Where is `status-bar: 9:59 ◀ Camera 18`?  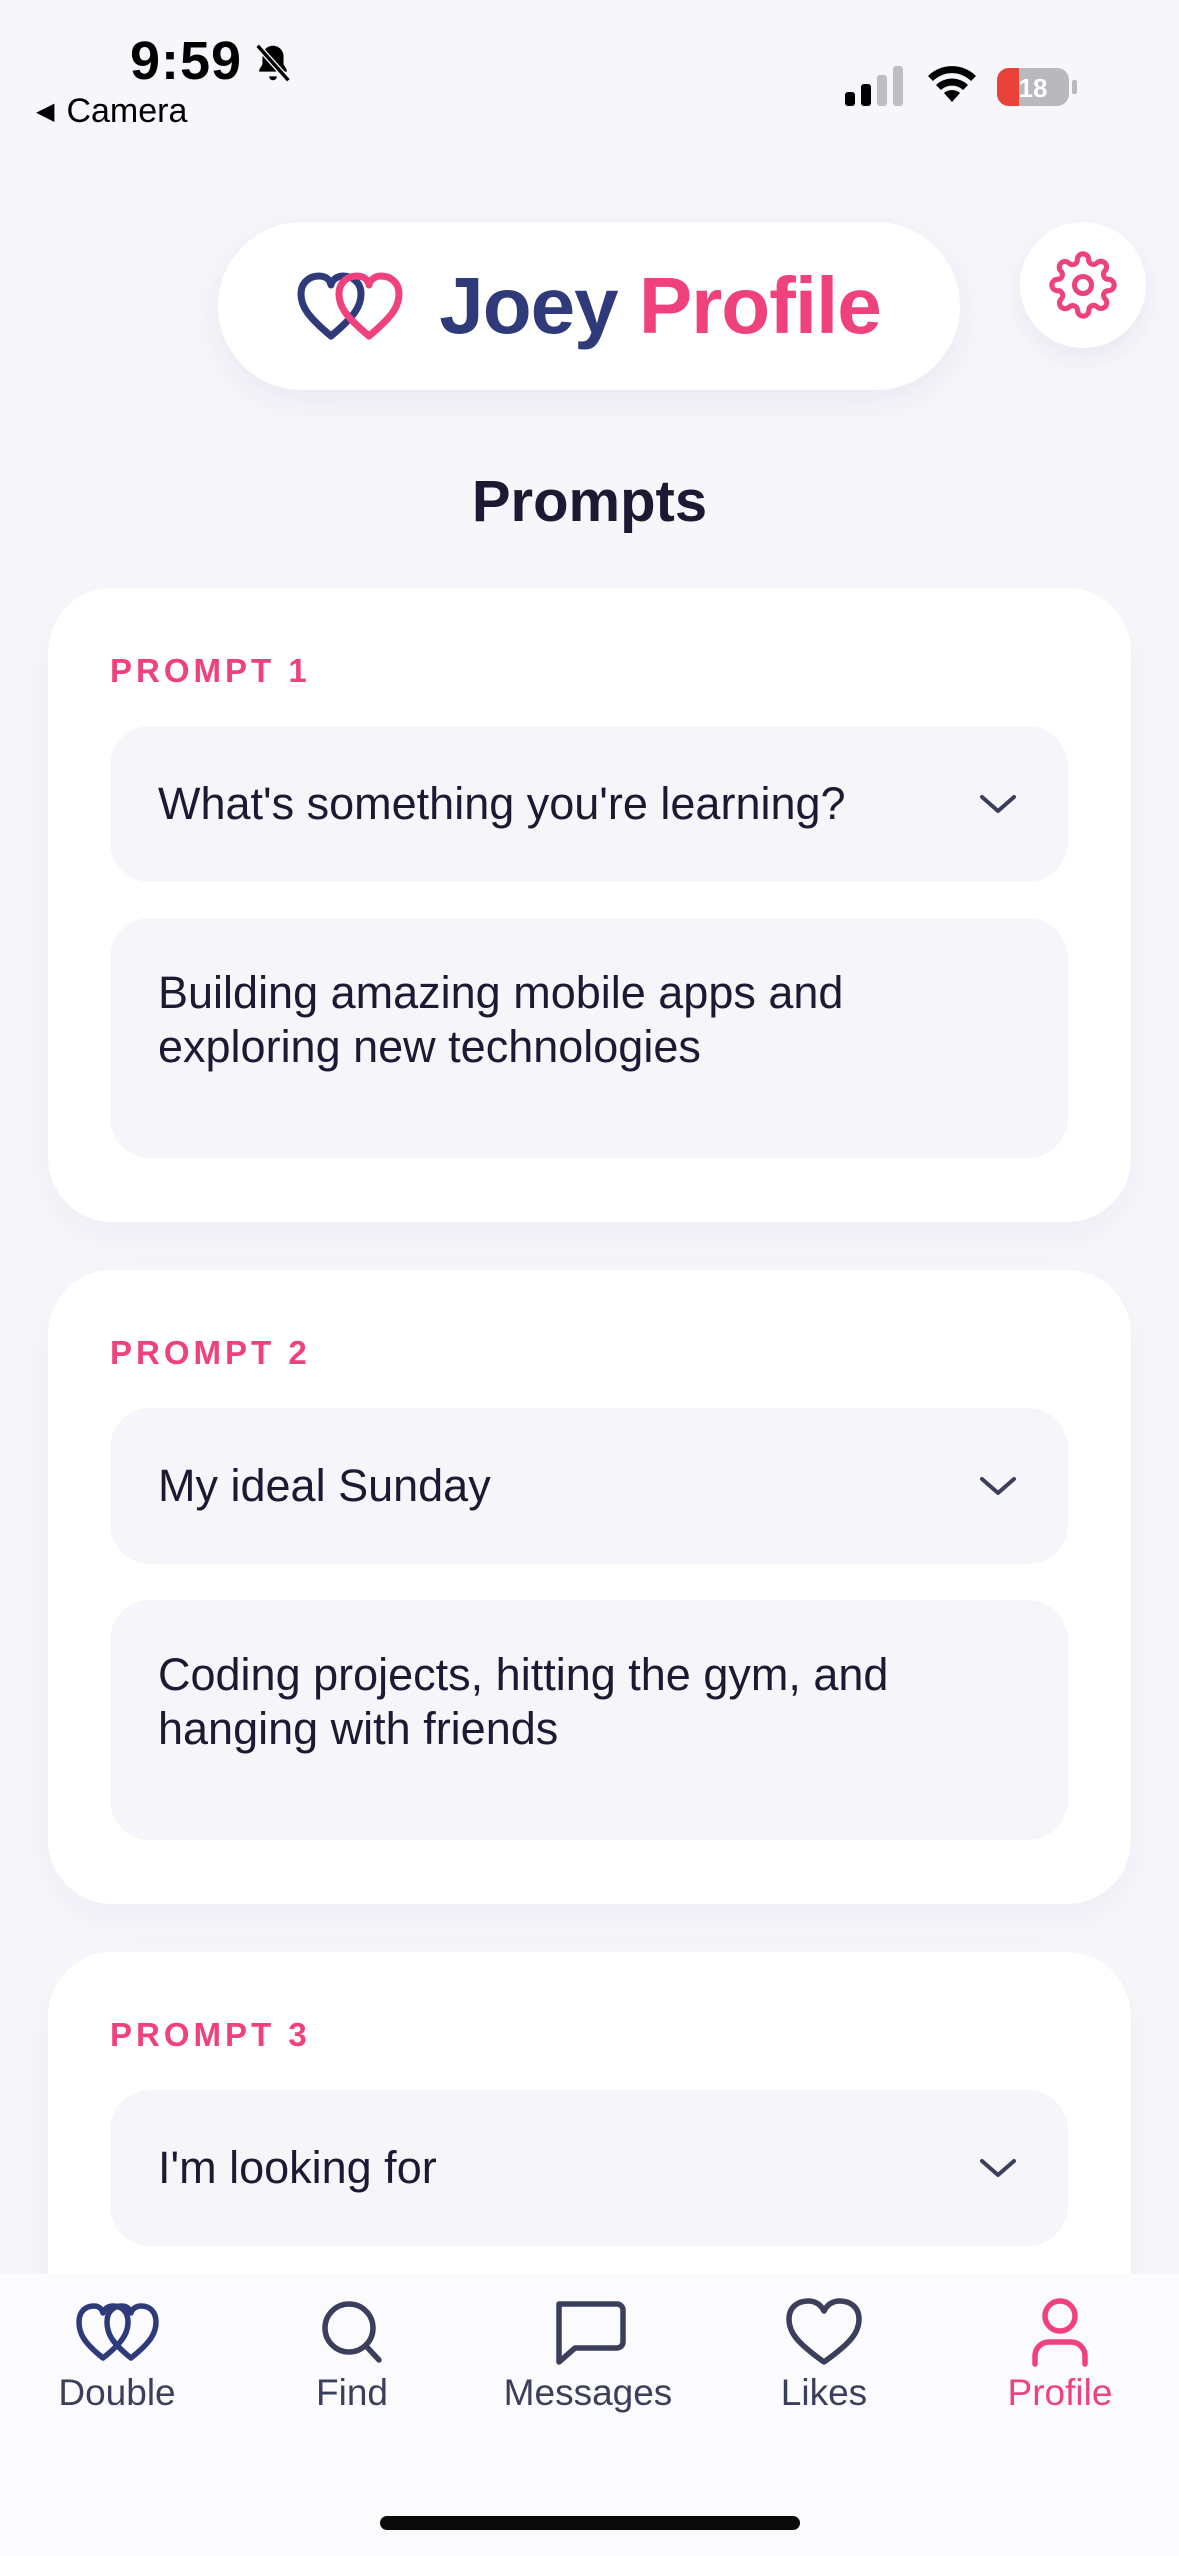
status-bar: 9:59 ◀ Camera 18 is located at coordinates (589, 70).